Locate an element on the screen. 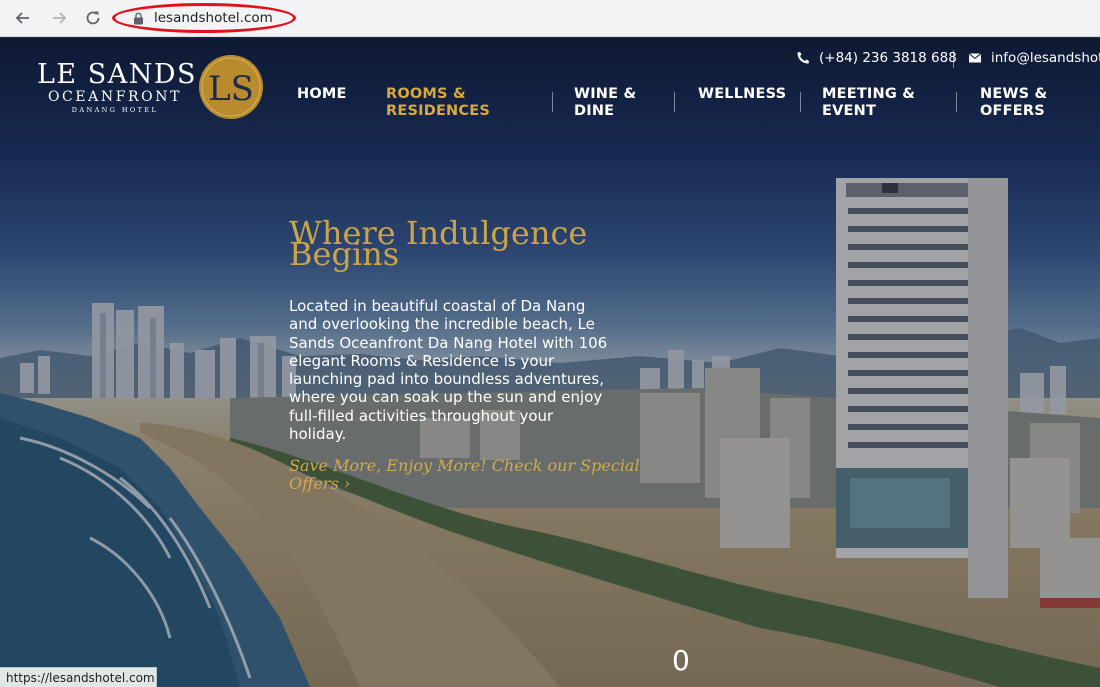  nav-meeting-event: MEETING & EVENT is located at coordinates (868, 103).